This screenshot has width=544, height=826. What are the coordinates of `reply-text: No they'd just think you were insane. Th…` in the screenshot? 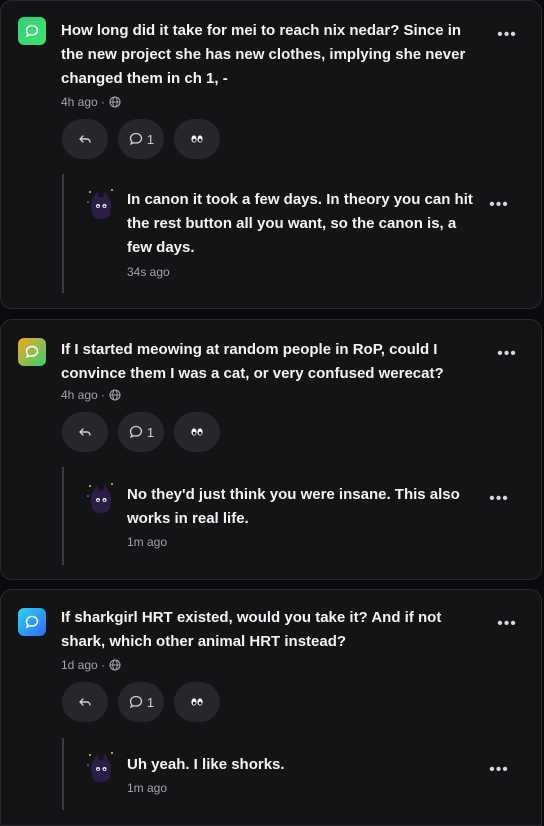 It's located at (293, 506).